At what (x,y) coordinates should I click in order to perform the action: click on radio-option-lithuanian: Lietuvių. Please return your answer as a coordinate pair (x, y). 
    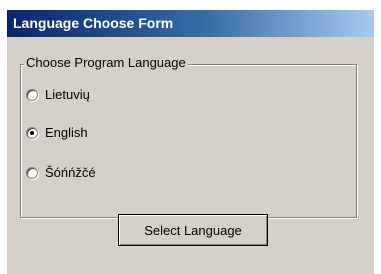
    Looking at the image, I should click on (58, 95).